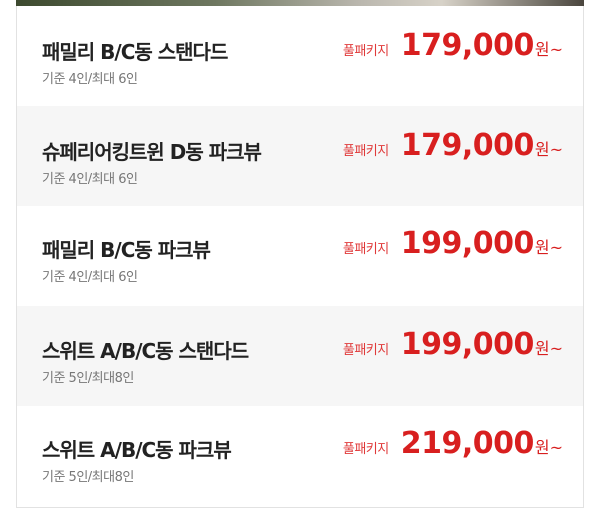 The height and width of the screenshot is (525, 600). Describe the element at coordinates (467, 443) in the screenshot. I see `price-amount: 219,000` at that location.